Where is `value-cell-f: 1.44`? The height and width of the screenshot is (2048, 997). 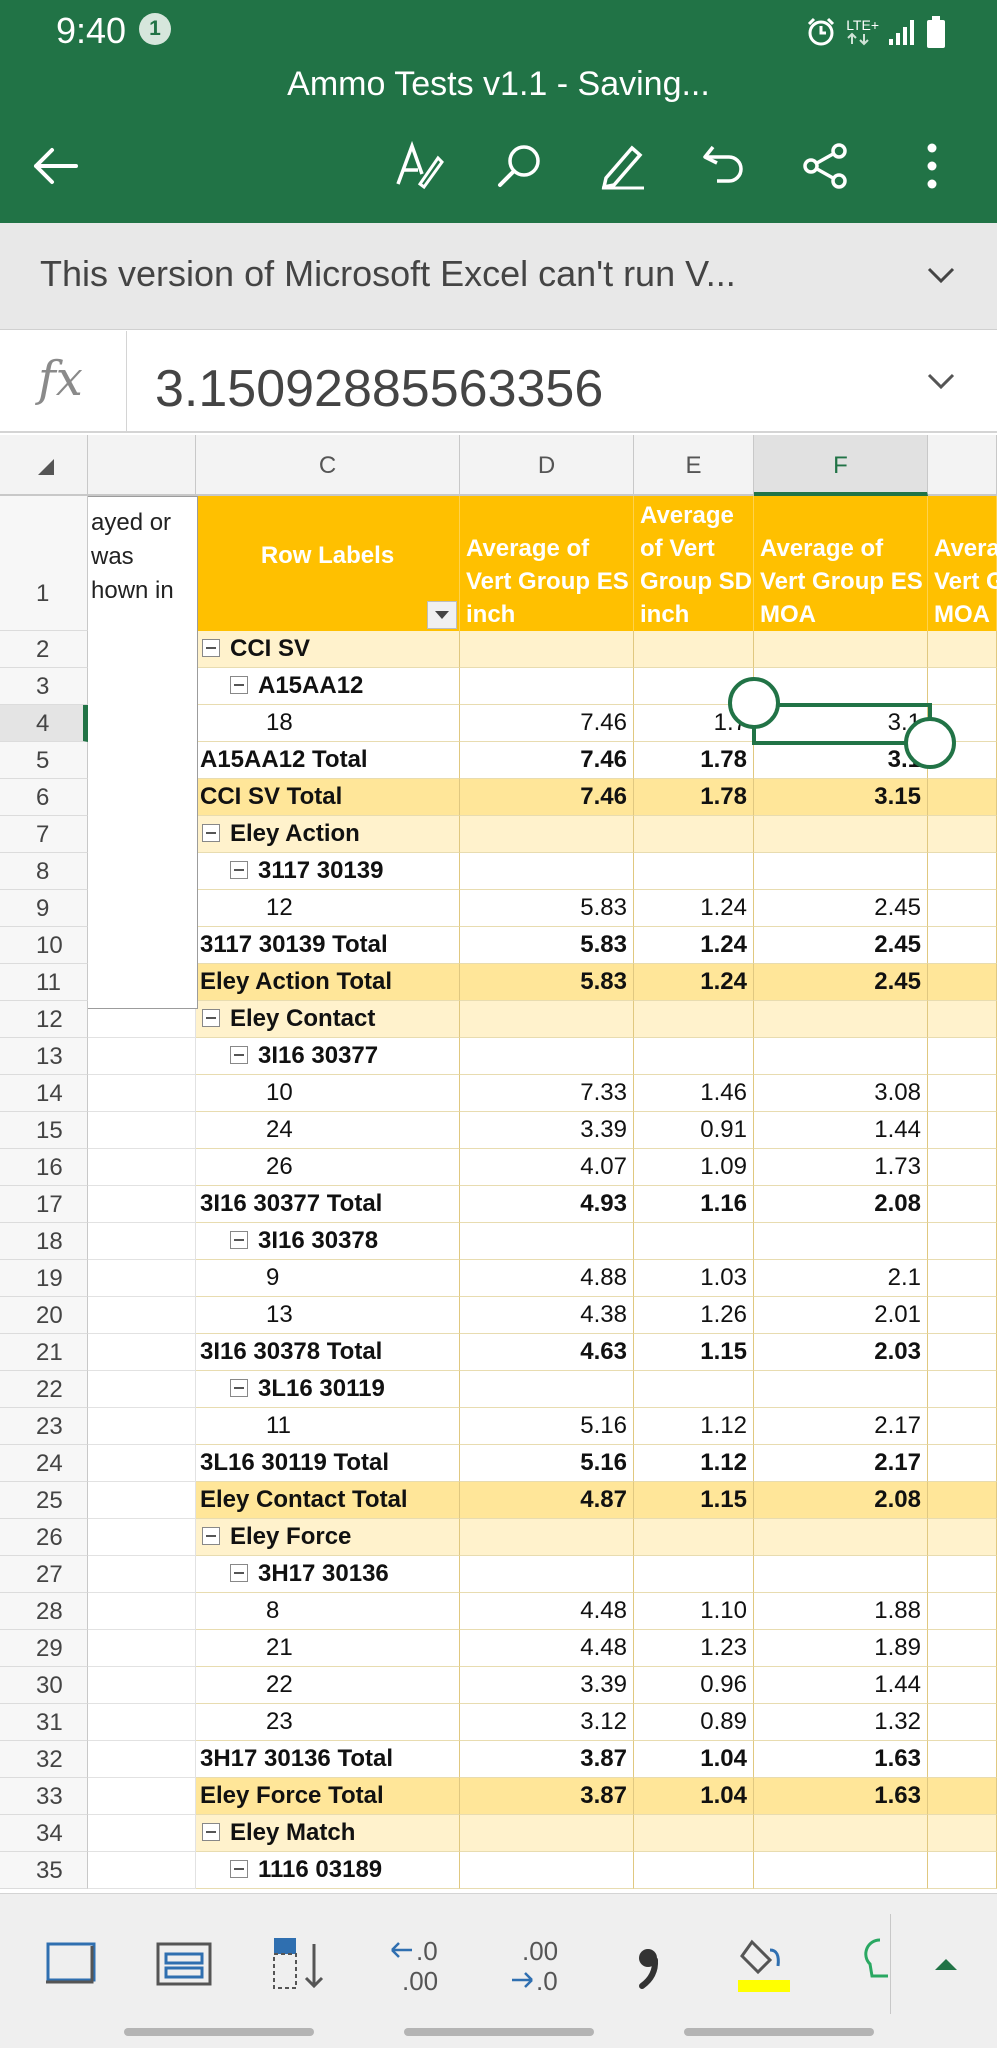 value-cell-f: 1.44 is located at coordinates (841, 1685).